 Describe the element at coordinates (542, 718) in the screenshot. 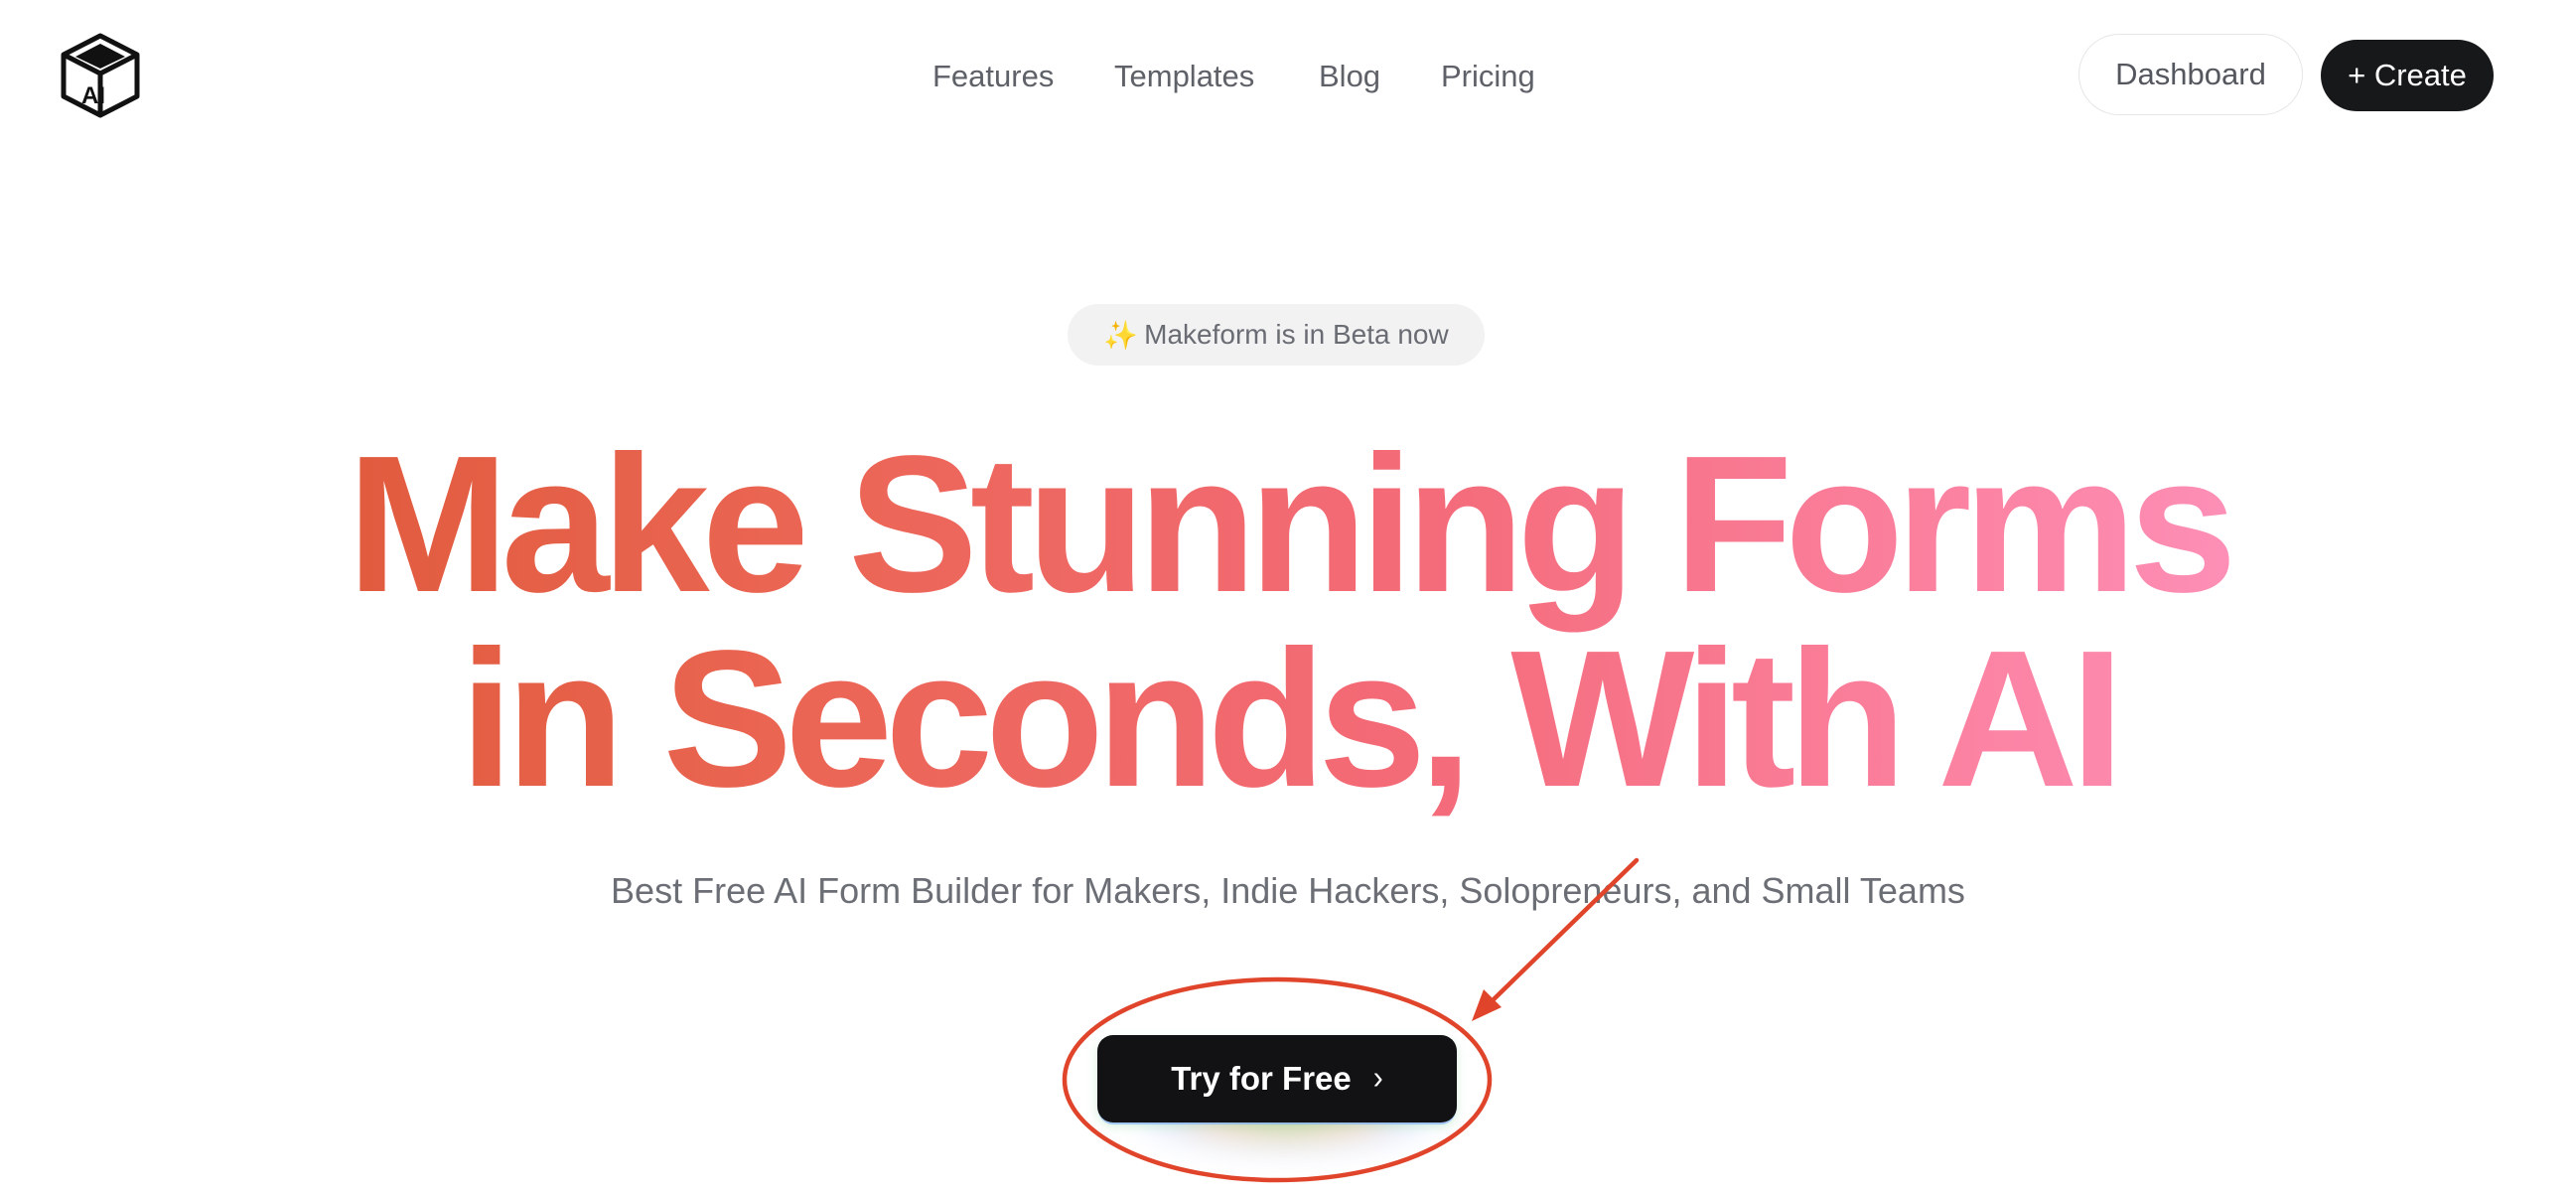

I see `headline-word: in` at that location.